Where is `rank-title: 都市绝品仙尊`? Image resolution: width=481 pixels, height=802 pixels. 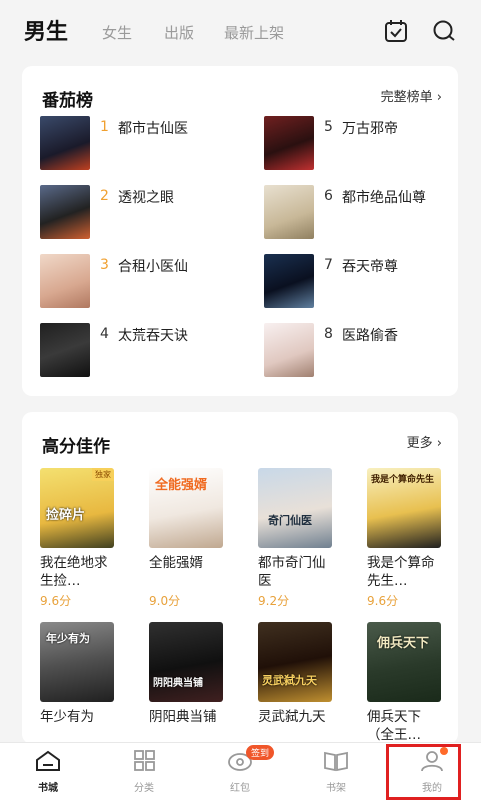 rank-title: 都市绝品仙尊 is located at coordinates (384, 198).